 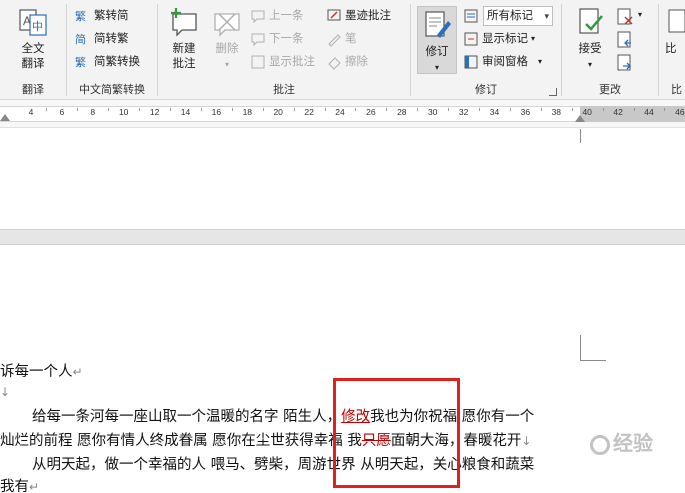 I want to click on convert-label: 简繁转换, so click(x=117, y=62).